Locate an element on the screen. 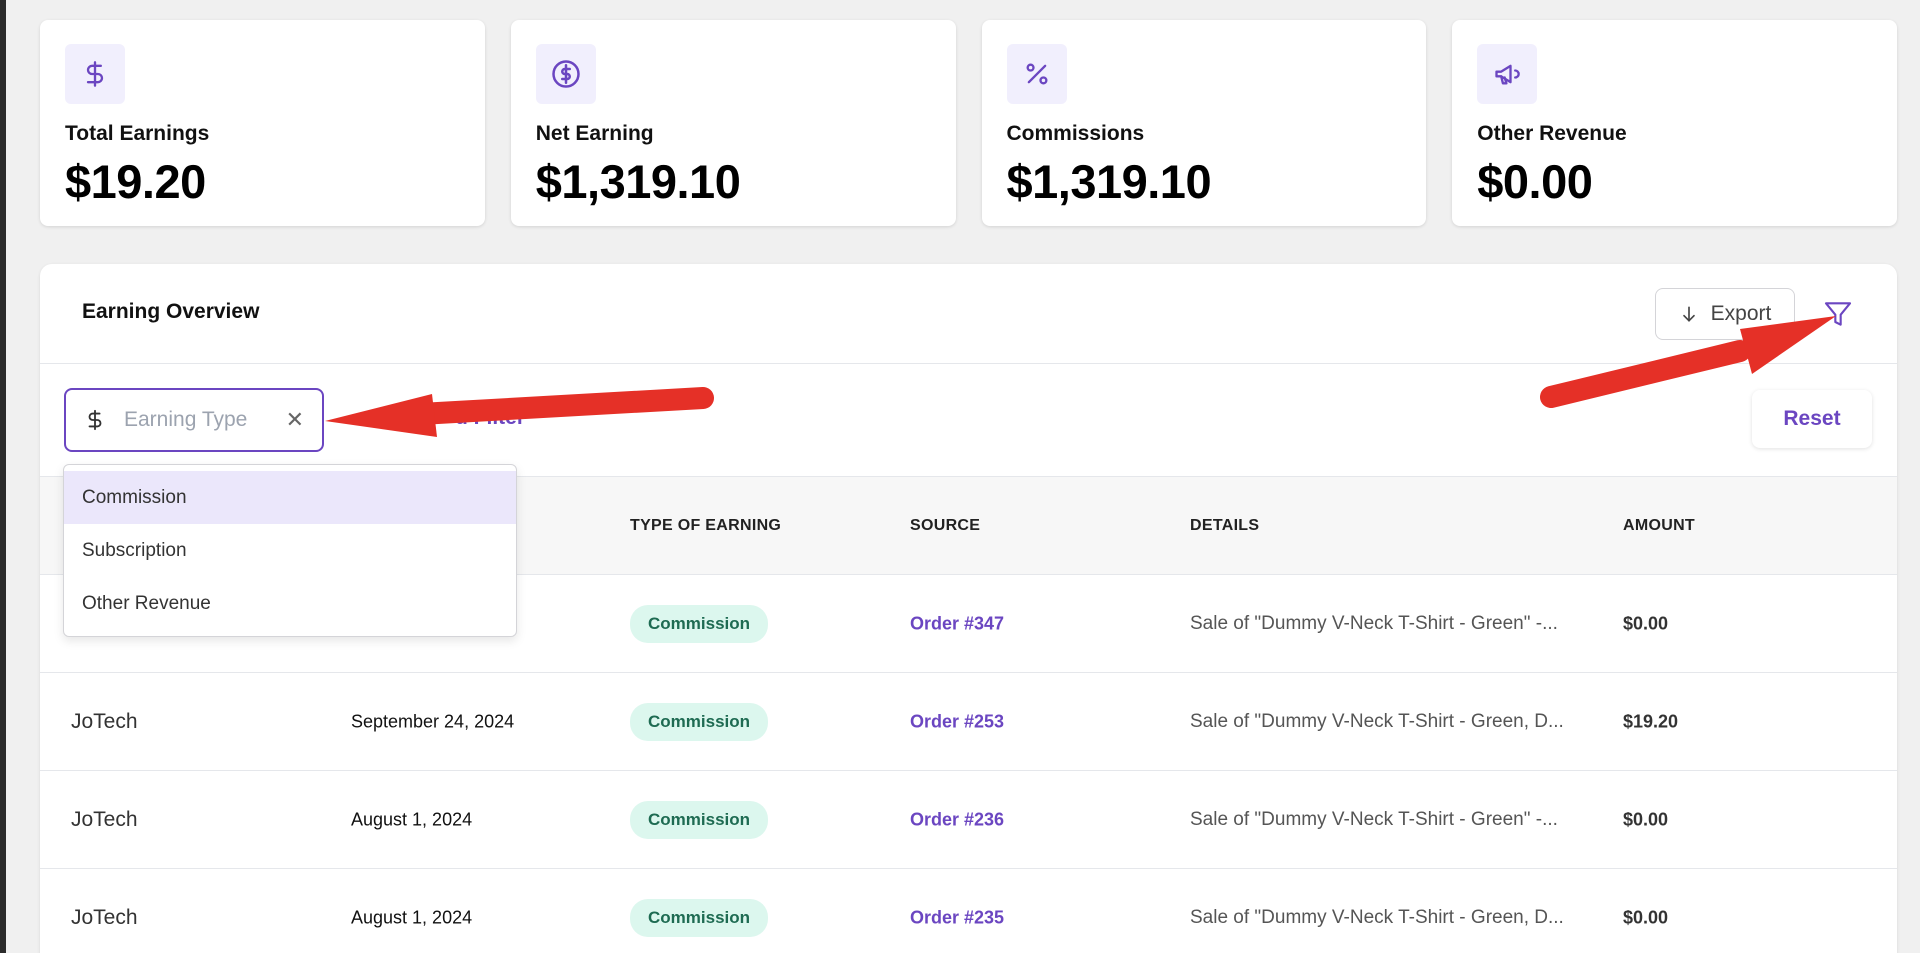 The width and height of the screenshot is (1920, 953). export-label: Export is located at coordinates (1741, 313).